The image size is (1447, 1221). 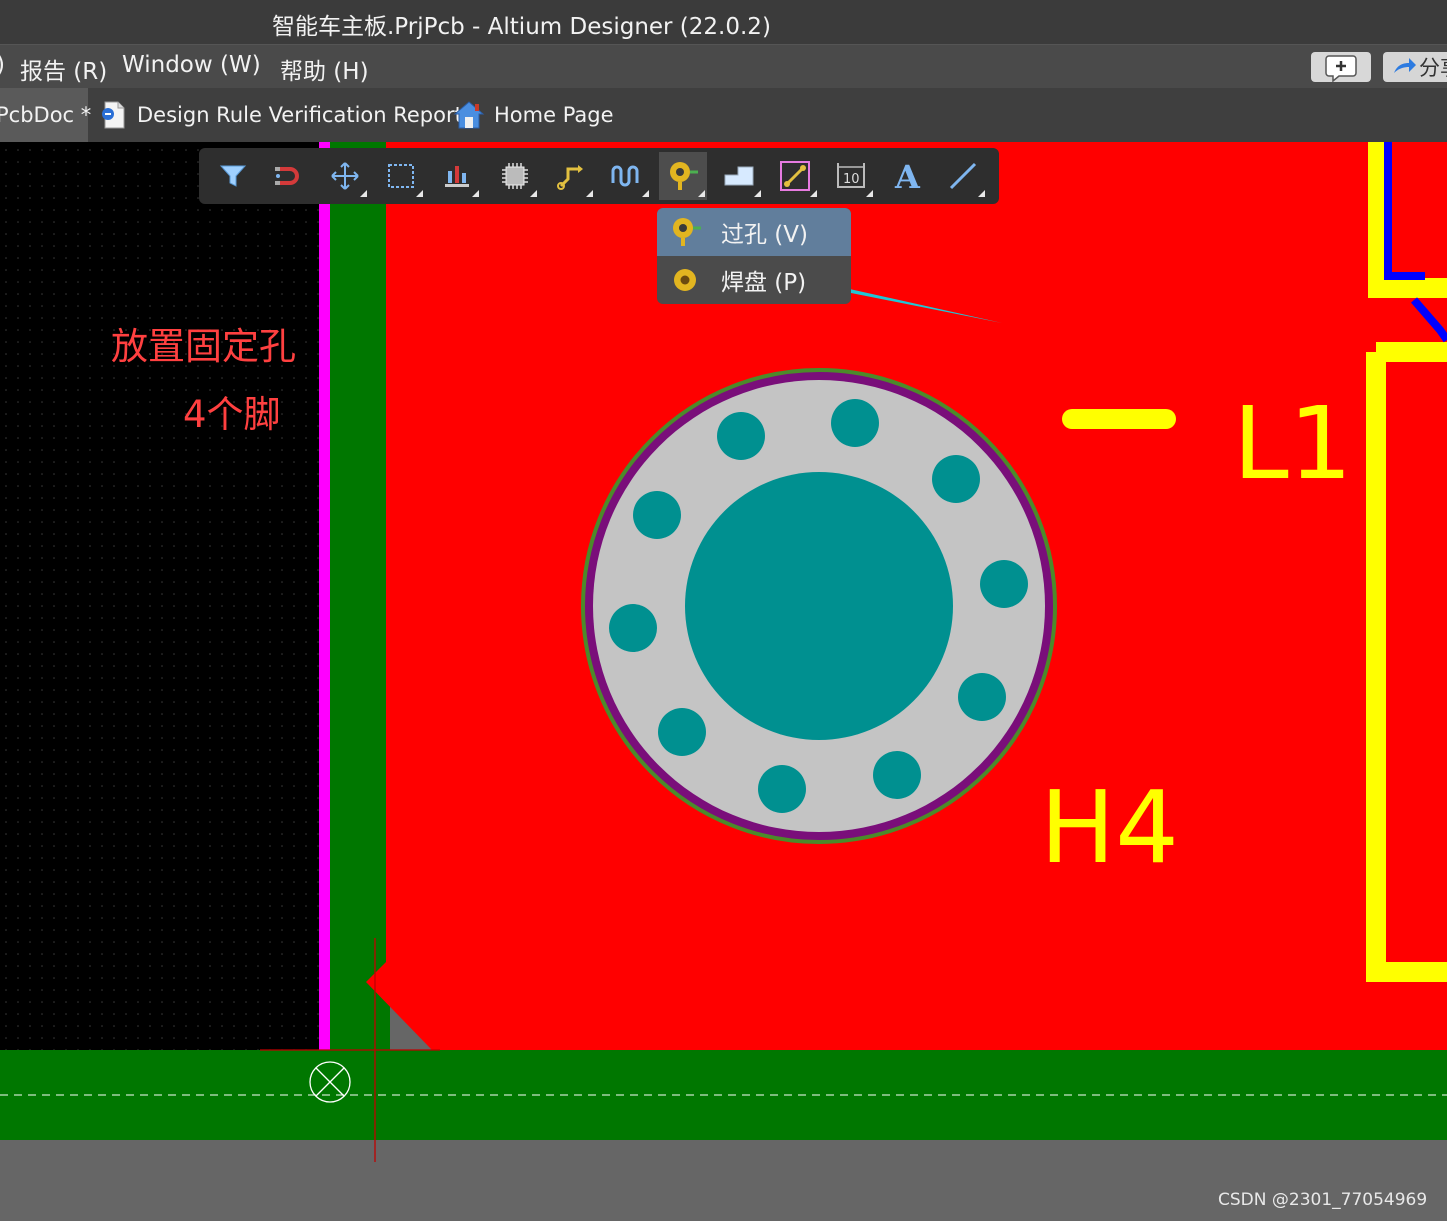 I want to click on tab-home-page: Home Page, so click(x=533, y=115).